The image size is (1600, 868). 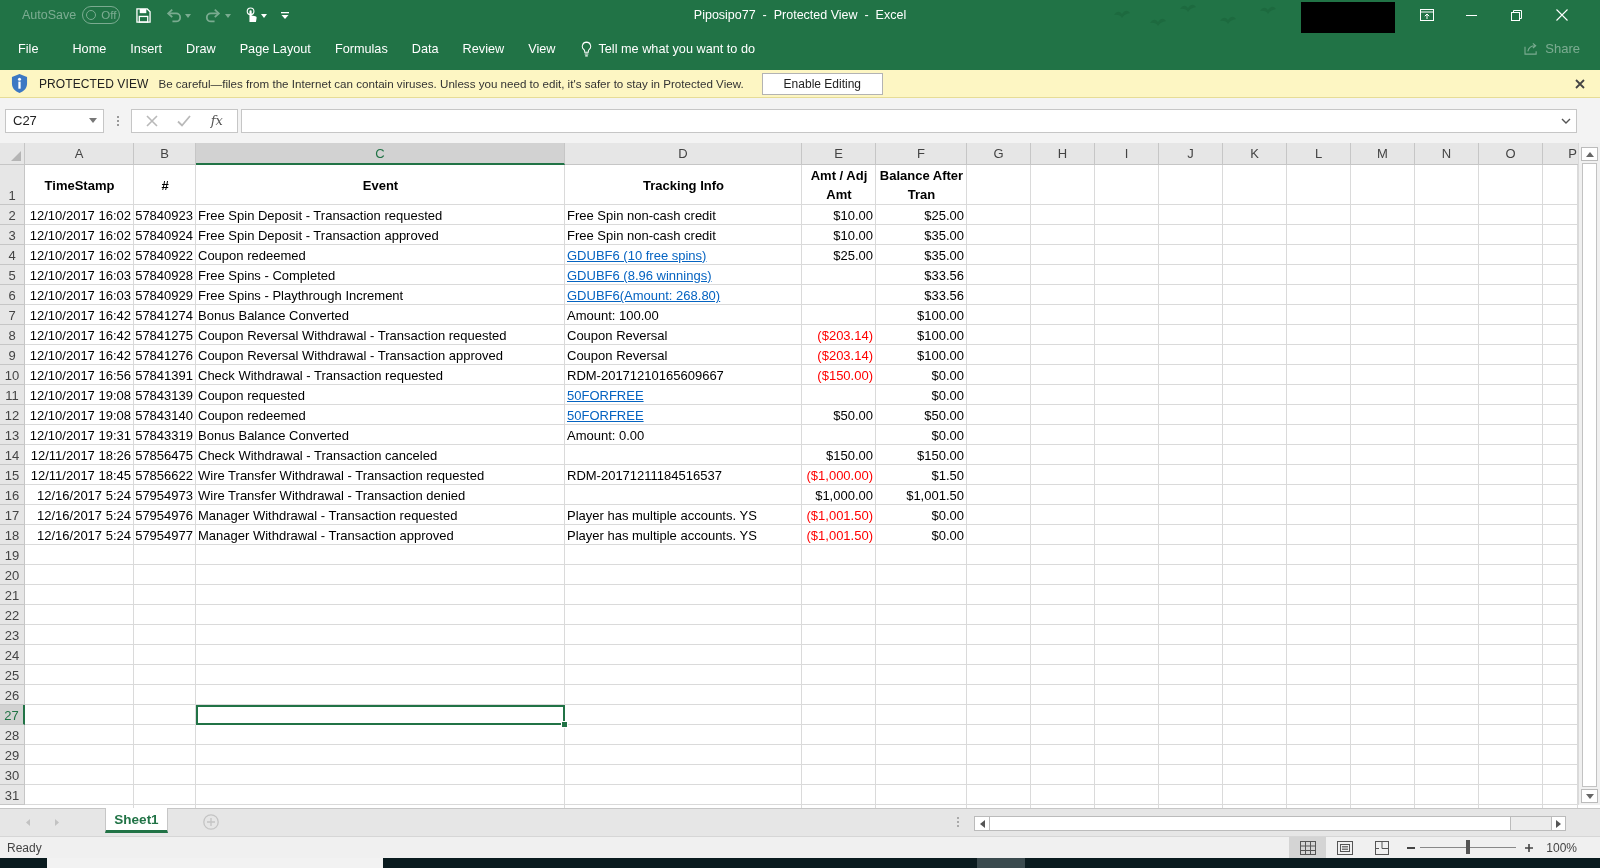 I want to click on row-header: 28, so click(x=12, y=735).